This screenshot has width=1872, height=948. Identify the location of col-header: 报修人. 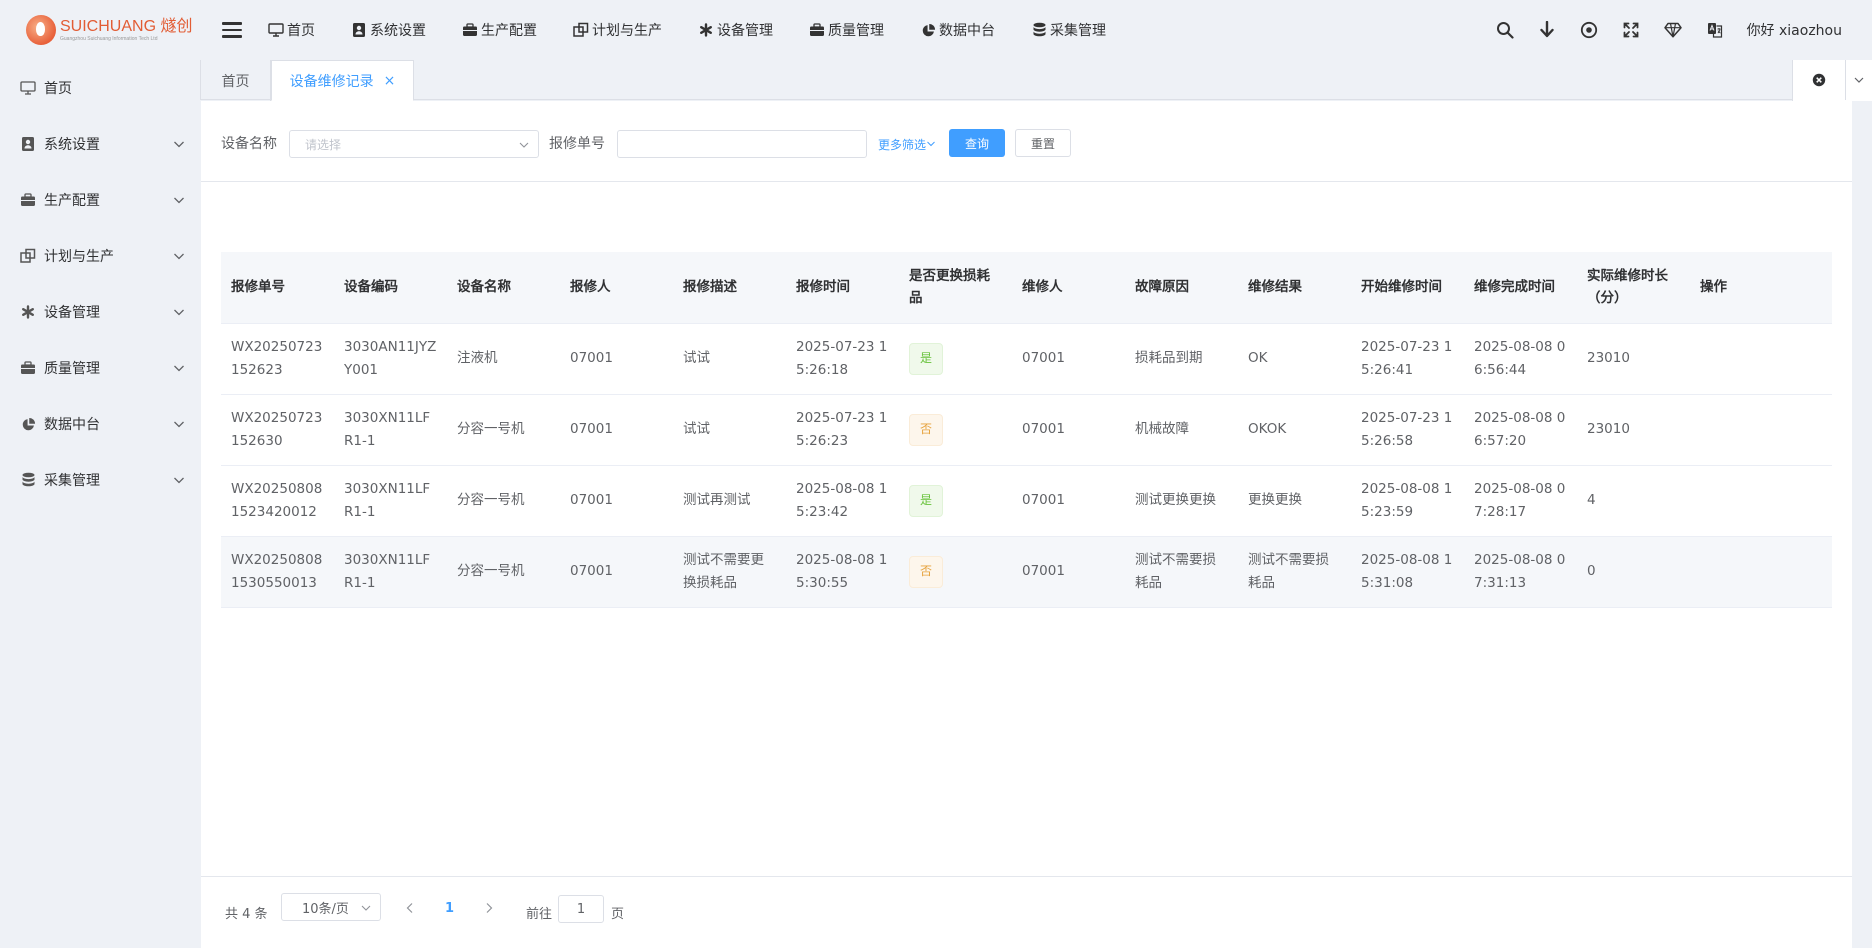
(616, 288).